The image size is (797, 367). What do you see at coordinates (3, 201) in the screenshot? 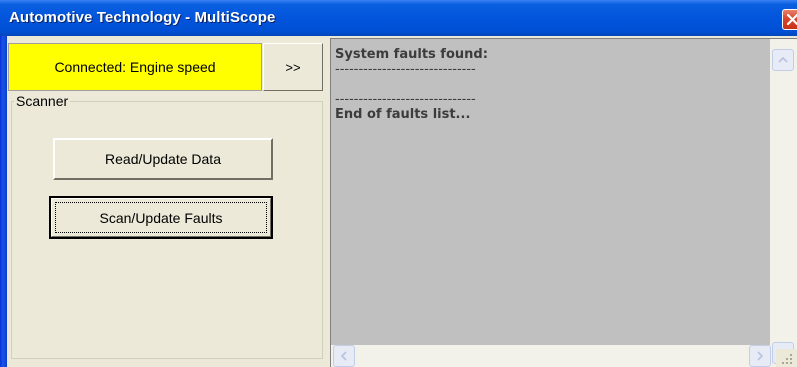
I see `window-frame-left` at bounding box center [3, 201].